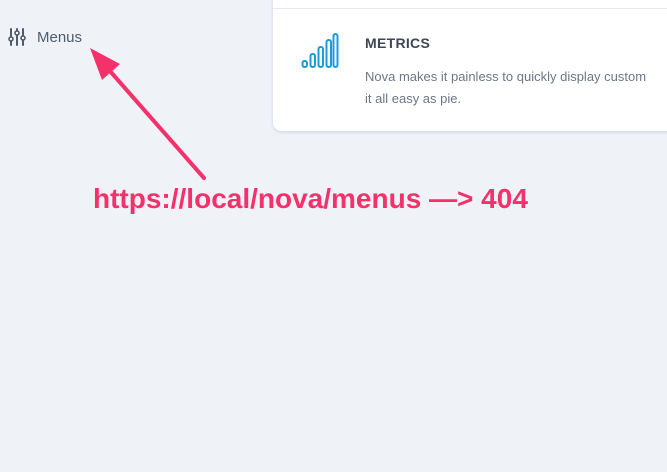 The width and height of the screenshot is (667, 472). Describe the element at coordinates (148, 114) in the screenshot. I see `annotation-arrow` at that location.